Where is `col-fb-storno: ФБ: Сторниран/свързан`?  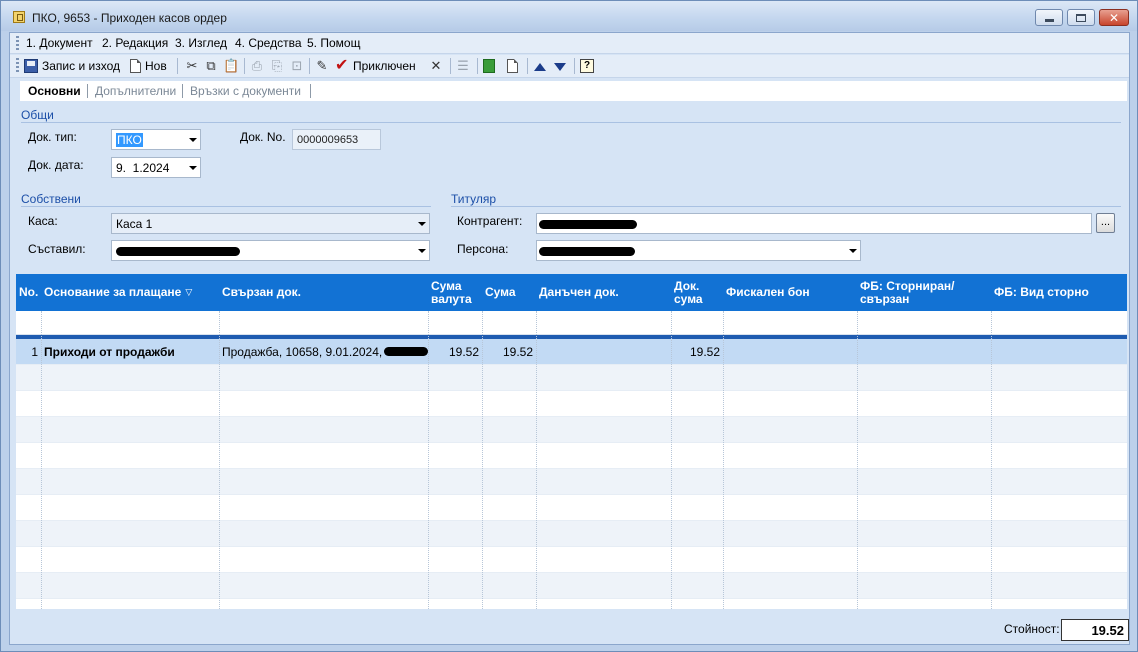
col-fb-storno: ФБ: Сторниран/свързан is located at coordinates (924, 292).